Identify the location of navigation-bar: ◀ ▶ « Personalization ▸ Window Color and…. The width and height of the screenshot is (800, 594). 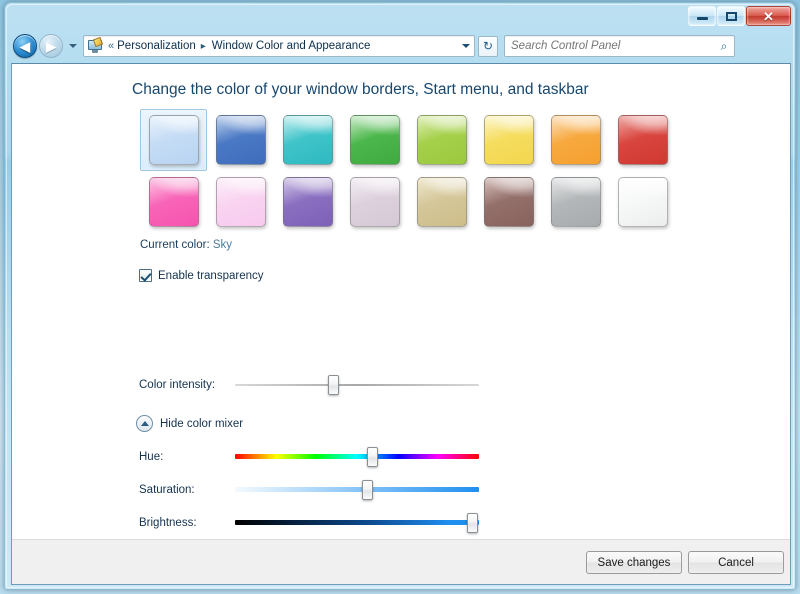
(400, 46).